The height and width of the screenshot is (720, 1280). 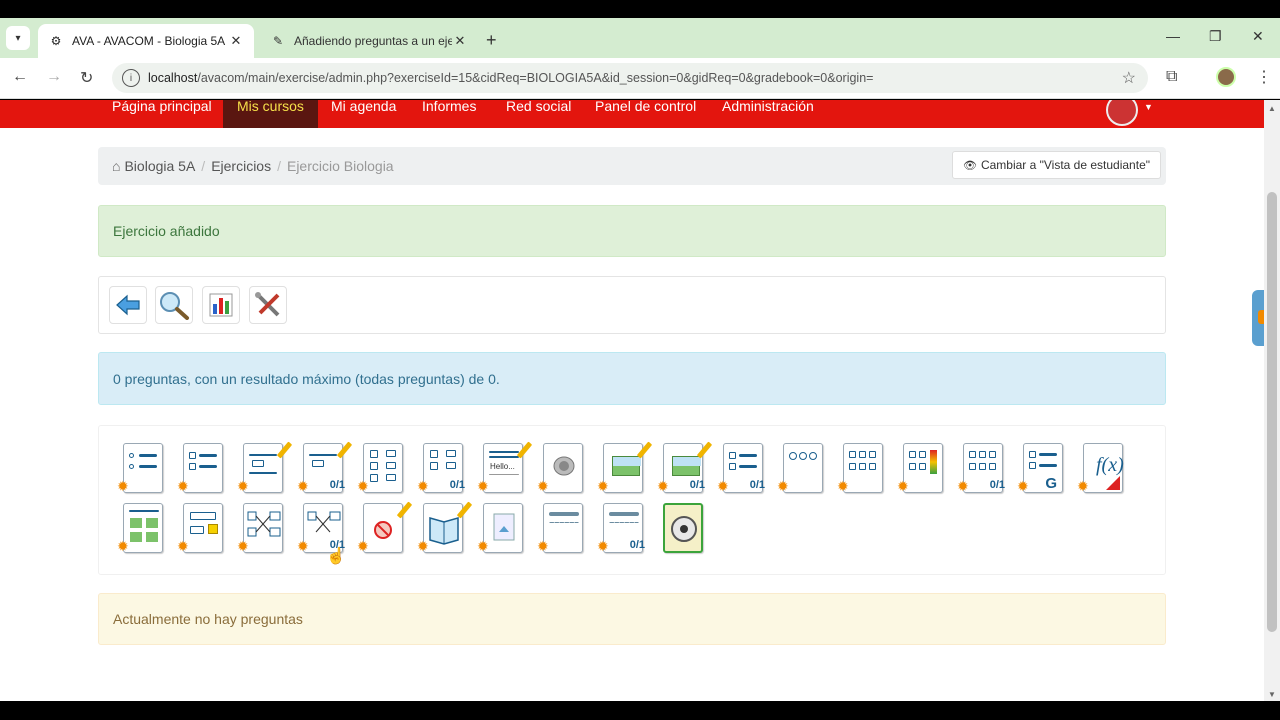 I want to click on profile-avatar, so click(x=1226, y=77).